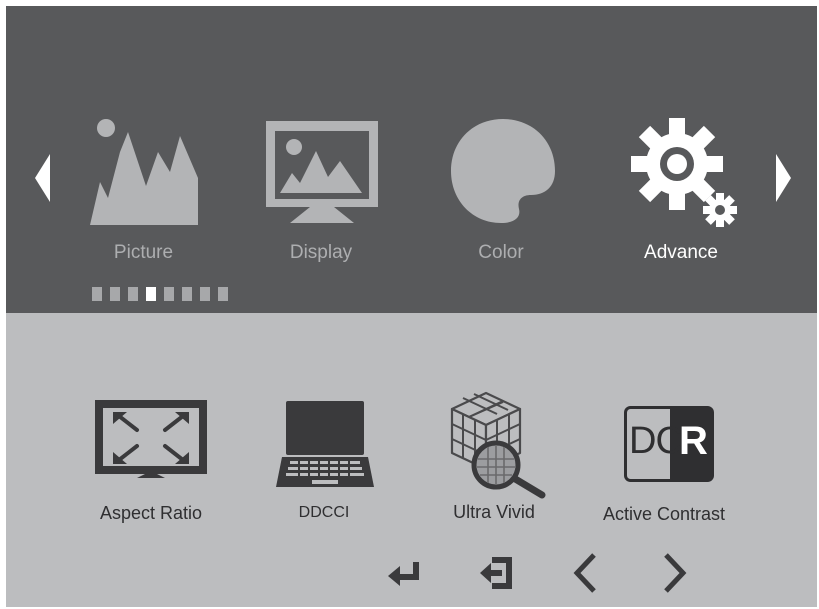 Image resolution: width=819 pixels, height=609 pixels. Describe the element at coordinates (144, 172) in the screenshot. I see `picture-icon` at that location.